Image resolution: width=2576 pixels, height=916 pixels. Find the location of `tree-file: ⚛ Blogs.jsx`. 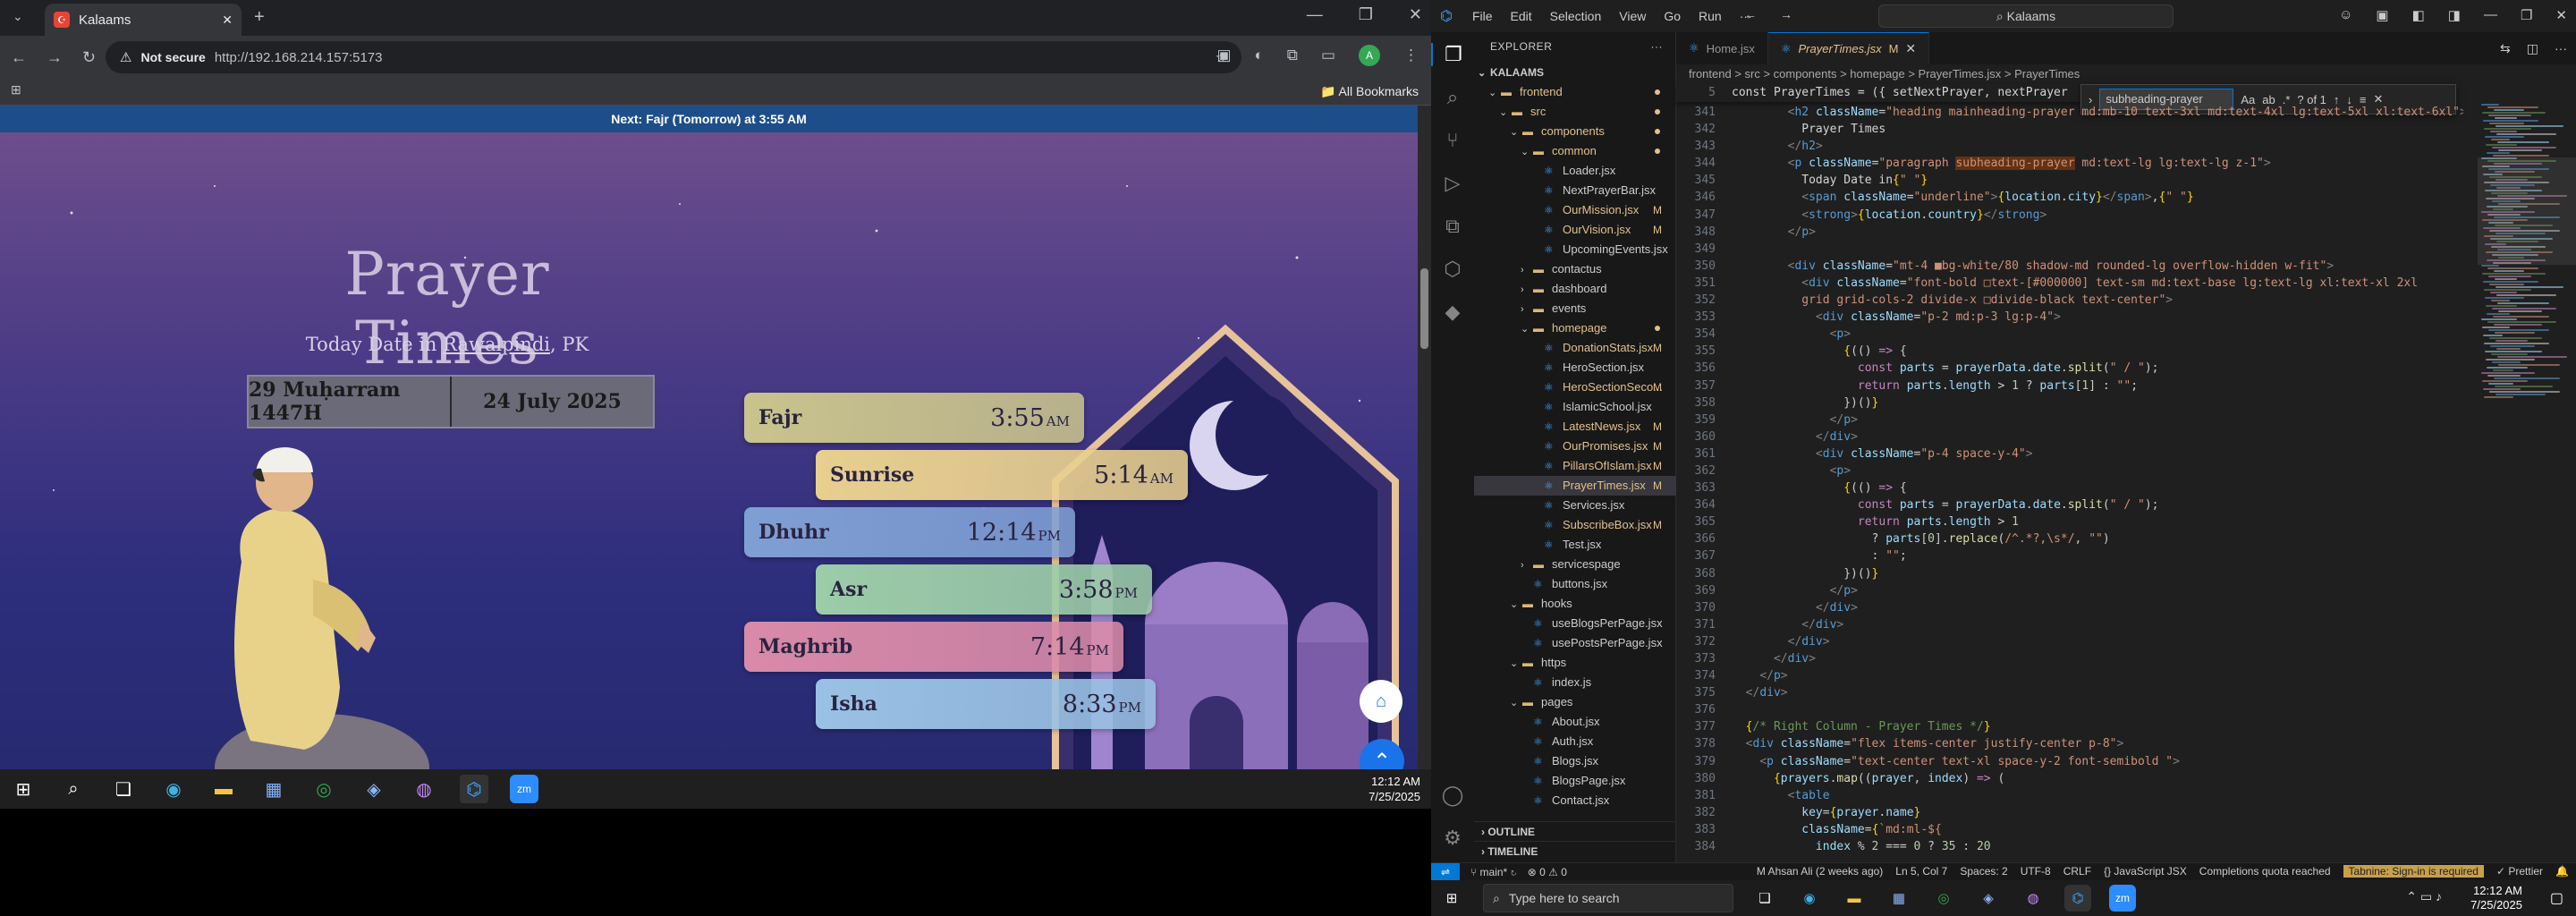

tree-file: ⚛ Blogs.jsx is located at coordinates (1575, 761).